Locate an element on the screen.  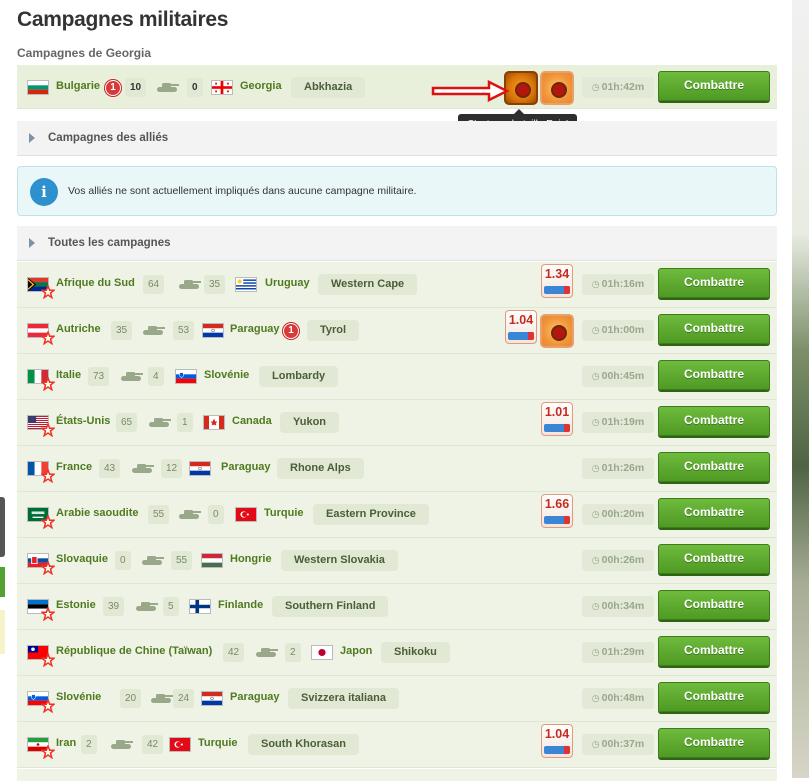
damage-boost-badge: 1.34 is located at coordinates (557, 281).